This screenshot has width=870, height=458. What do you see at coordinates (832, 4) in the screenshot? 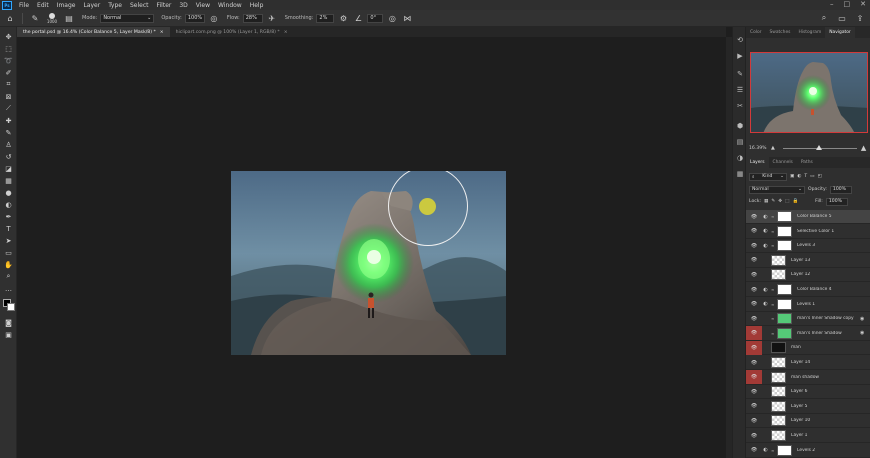
I see `minimize-button: –` at bounding box center [832, 4].